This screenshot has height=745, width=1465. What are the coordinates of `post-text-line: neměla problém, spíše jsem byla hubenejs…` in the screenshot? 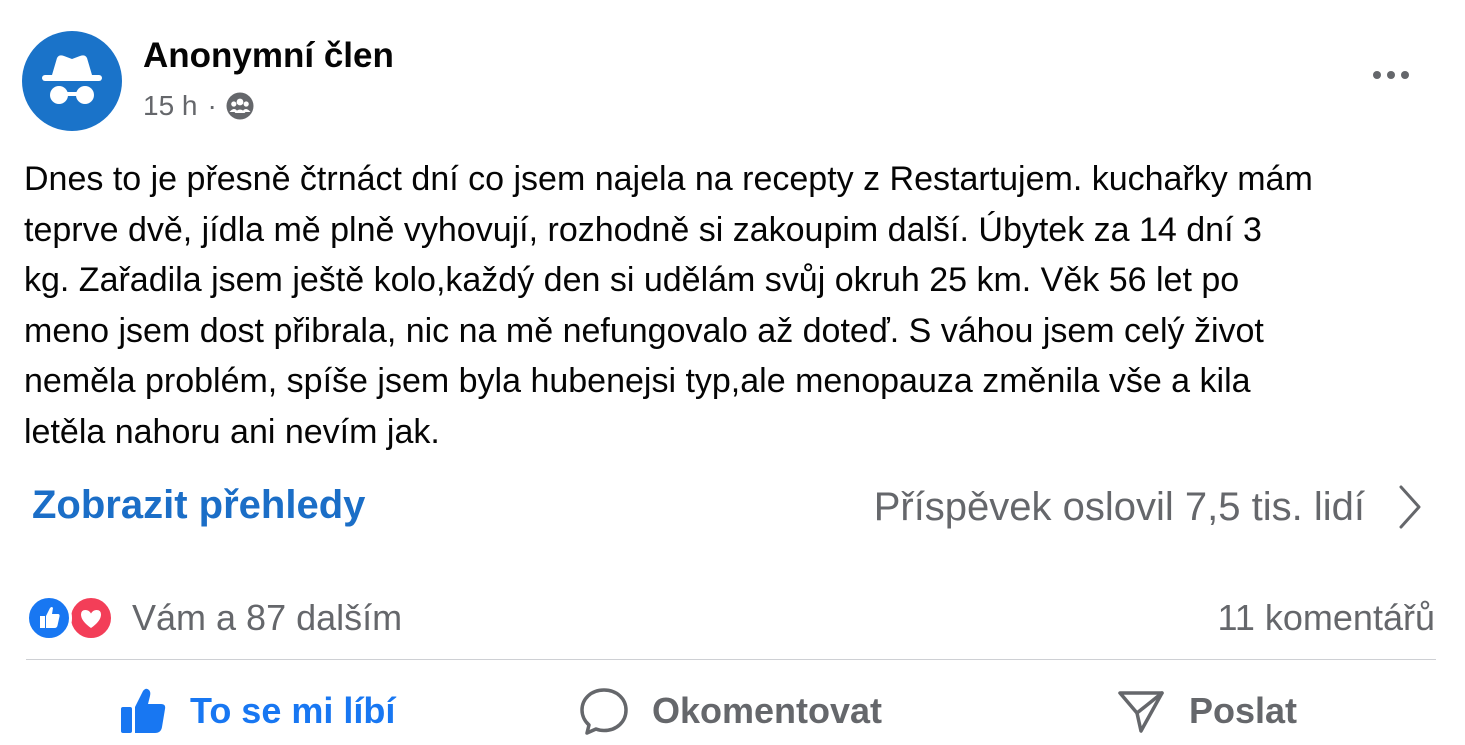 It's located at (637, 381).